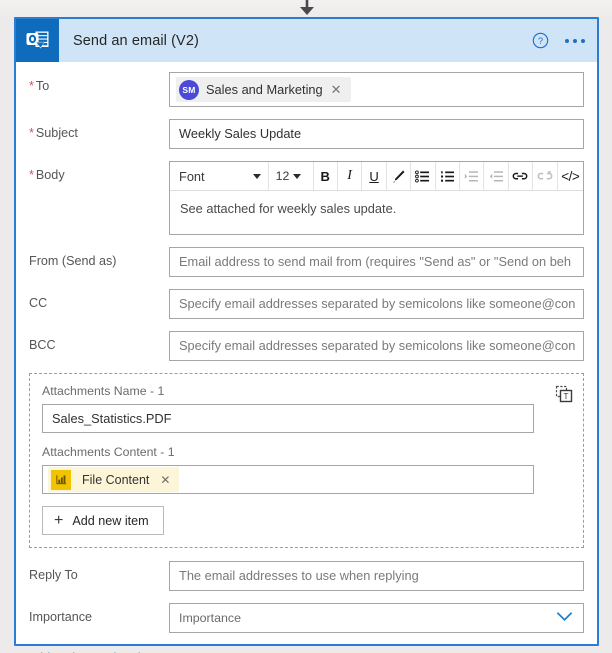 This screenshot has width=612, height=653. What do you see at coordinates (447, 176) in the screenshot?
I see `numbered-list-icon` at bounding box center [447, 176].